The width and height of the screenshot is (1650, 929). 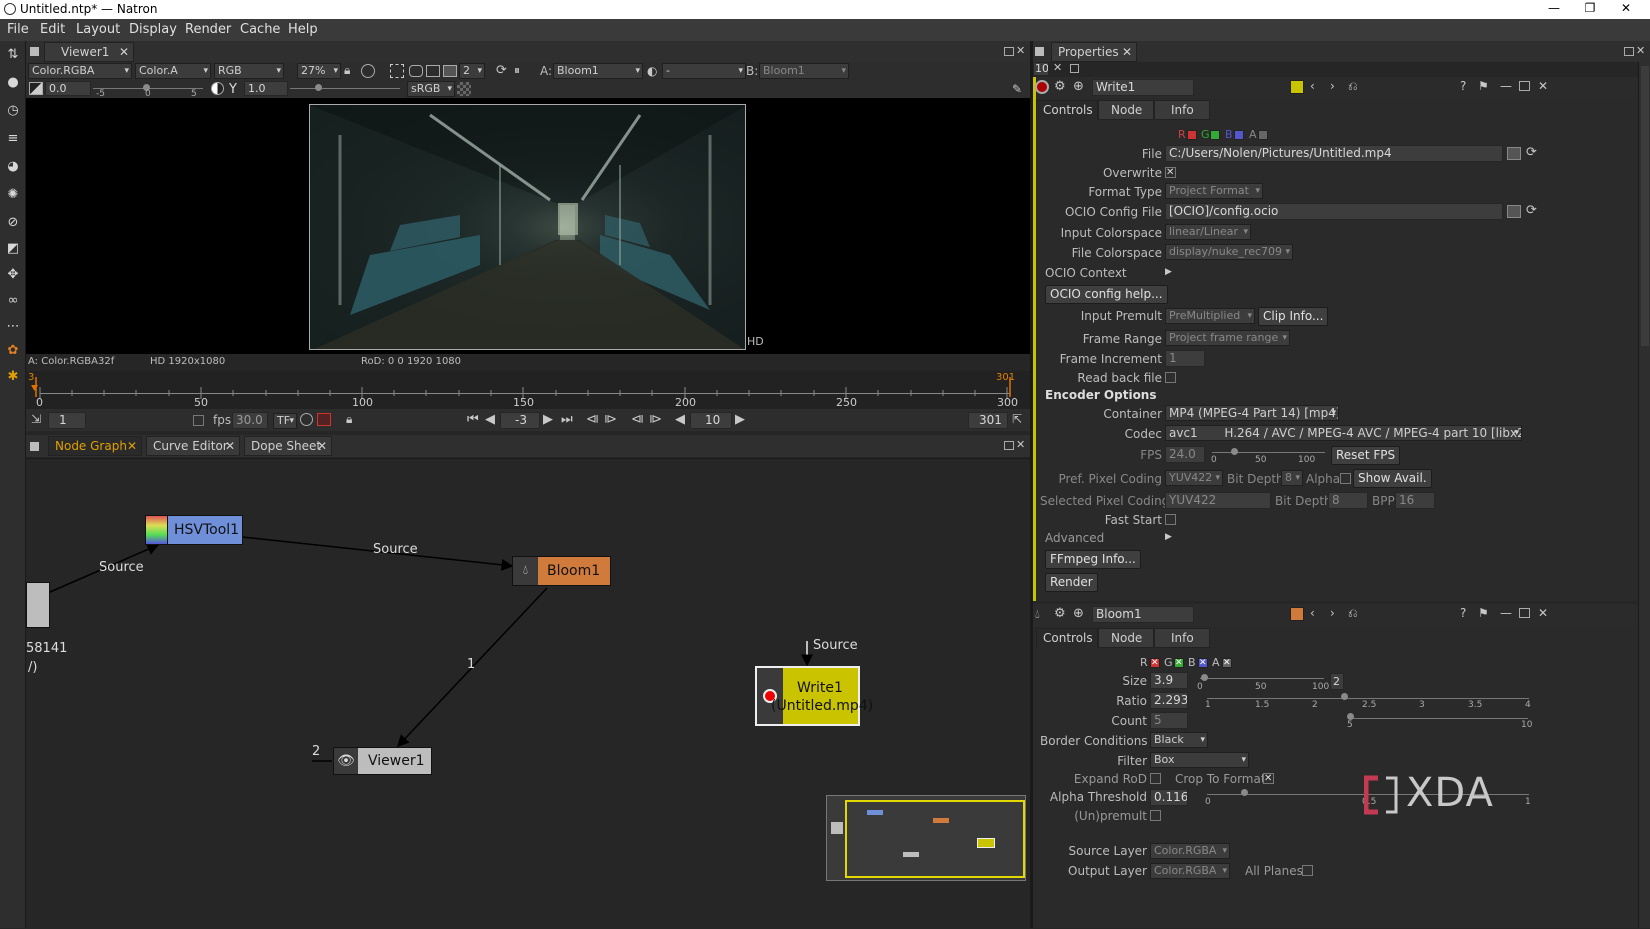 What do you see at coordinates (1368, 698) in the screenshot?
I see `ratio-slider` at bounding box center [1368, 698].